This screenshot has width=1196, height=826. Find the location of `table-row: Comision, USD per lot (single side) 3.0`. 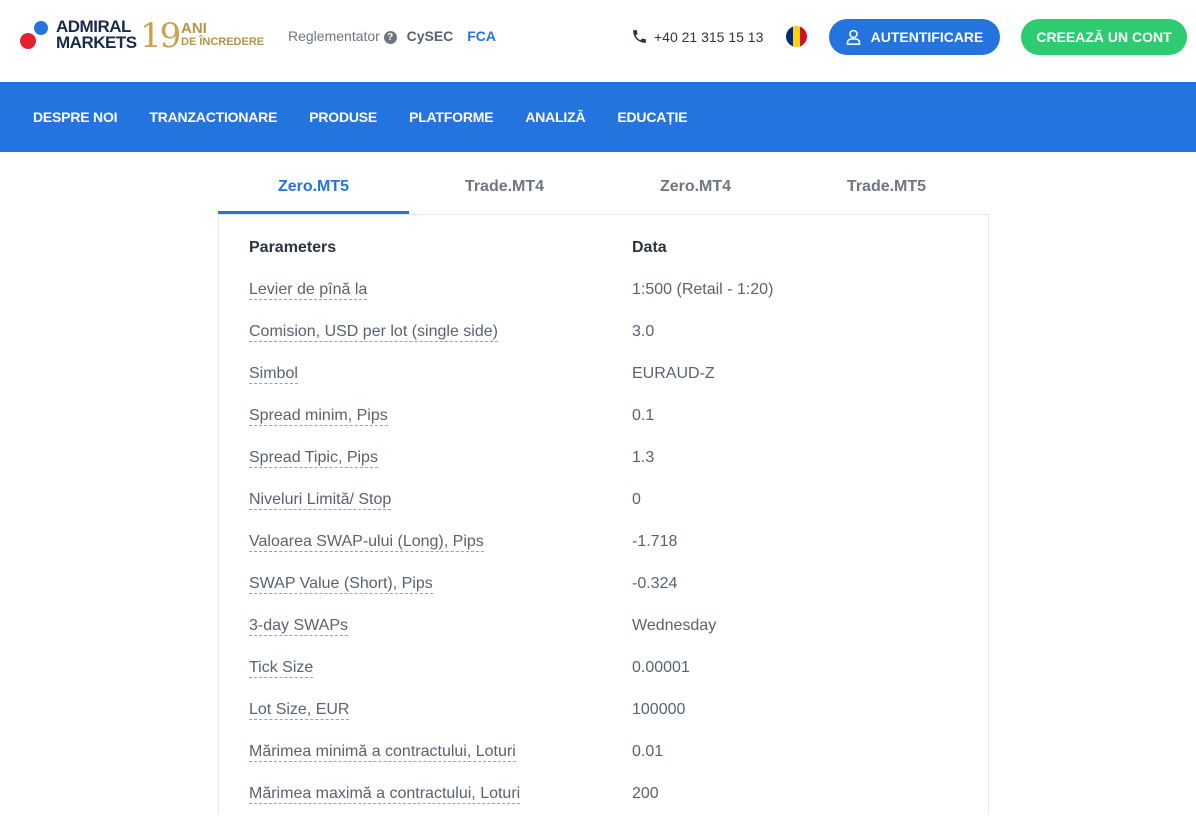

table-row: Comision, USD per lot (single side) 3.0 is located at coordinates (609, 343).